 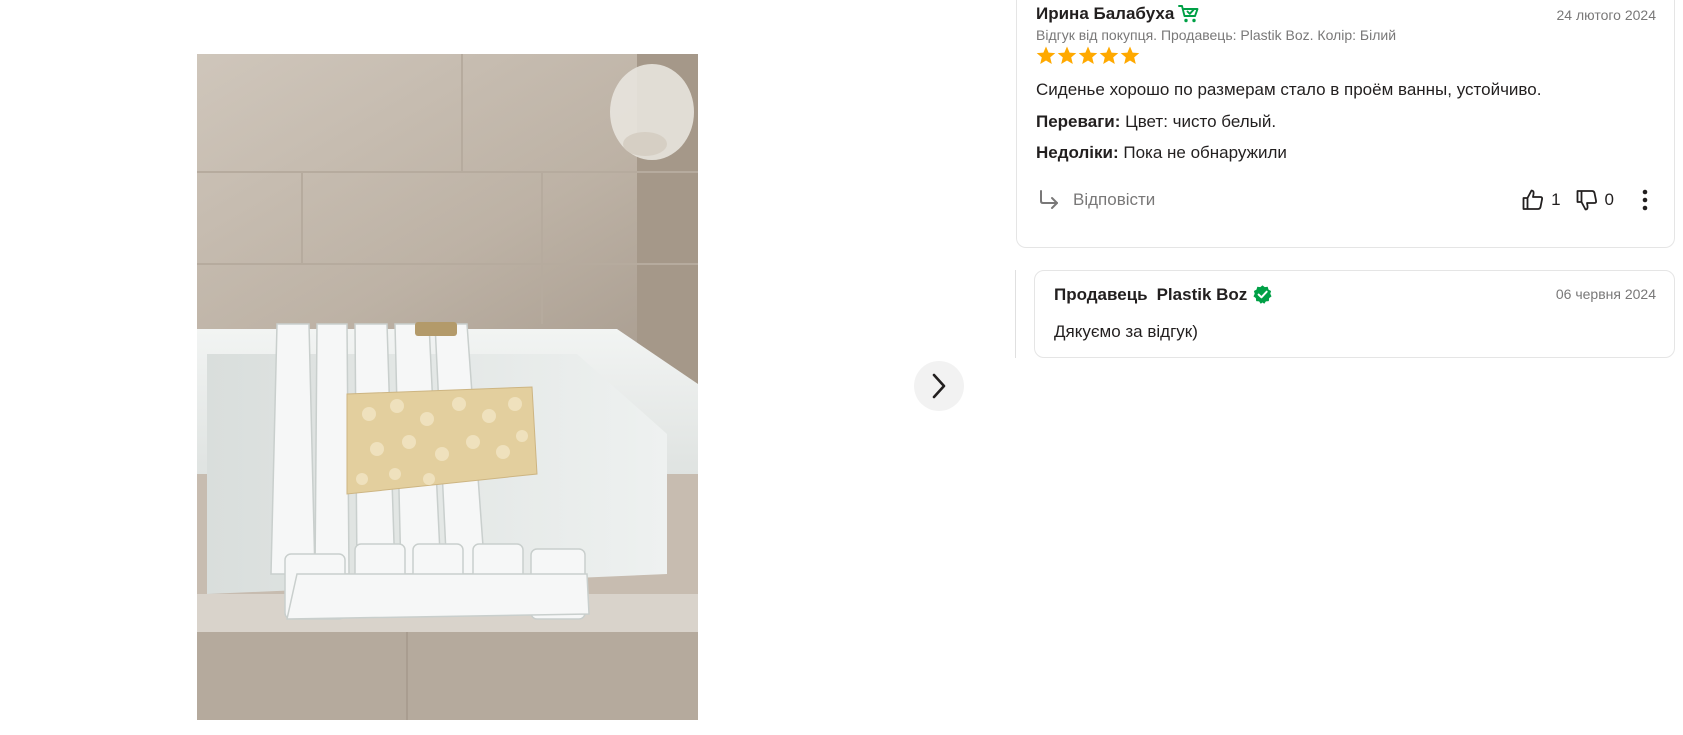 I want to click on like-button: 1, so click(x=1541, y=200).